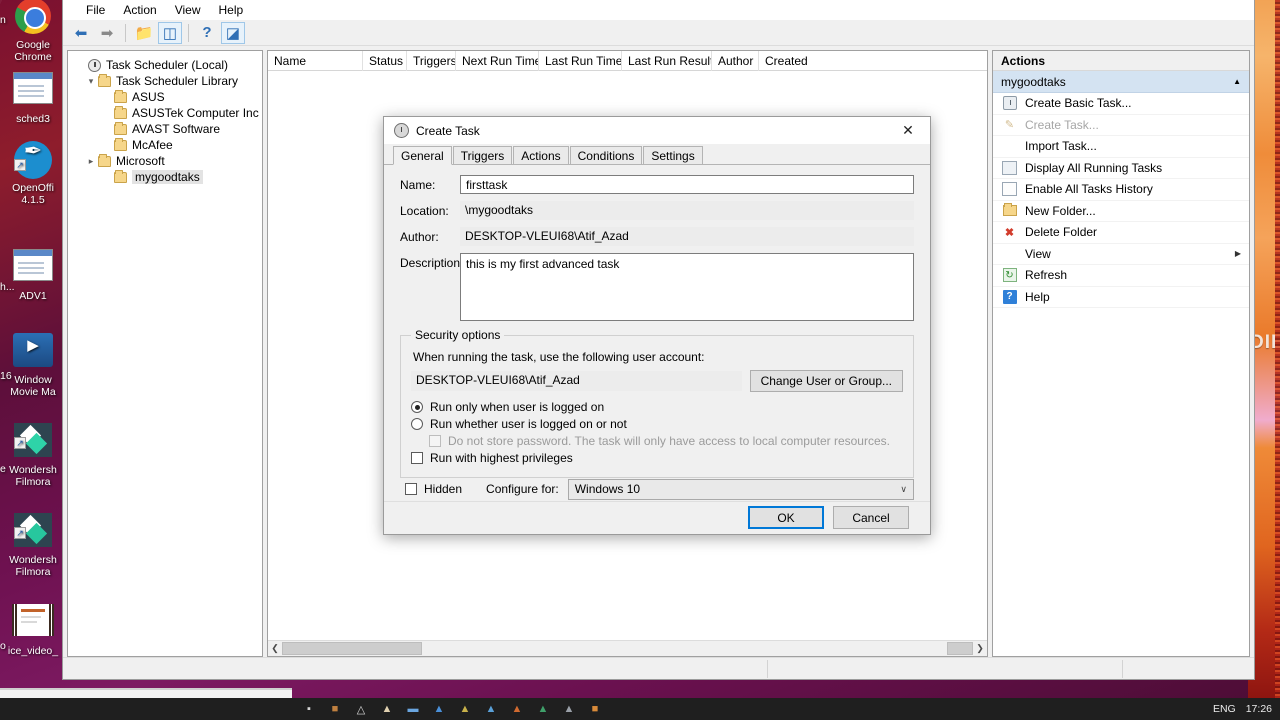 The height and width of the screenshot is (720, 1280). I want to click on menu-help: Help, so click(231, 10).